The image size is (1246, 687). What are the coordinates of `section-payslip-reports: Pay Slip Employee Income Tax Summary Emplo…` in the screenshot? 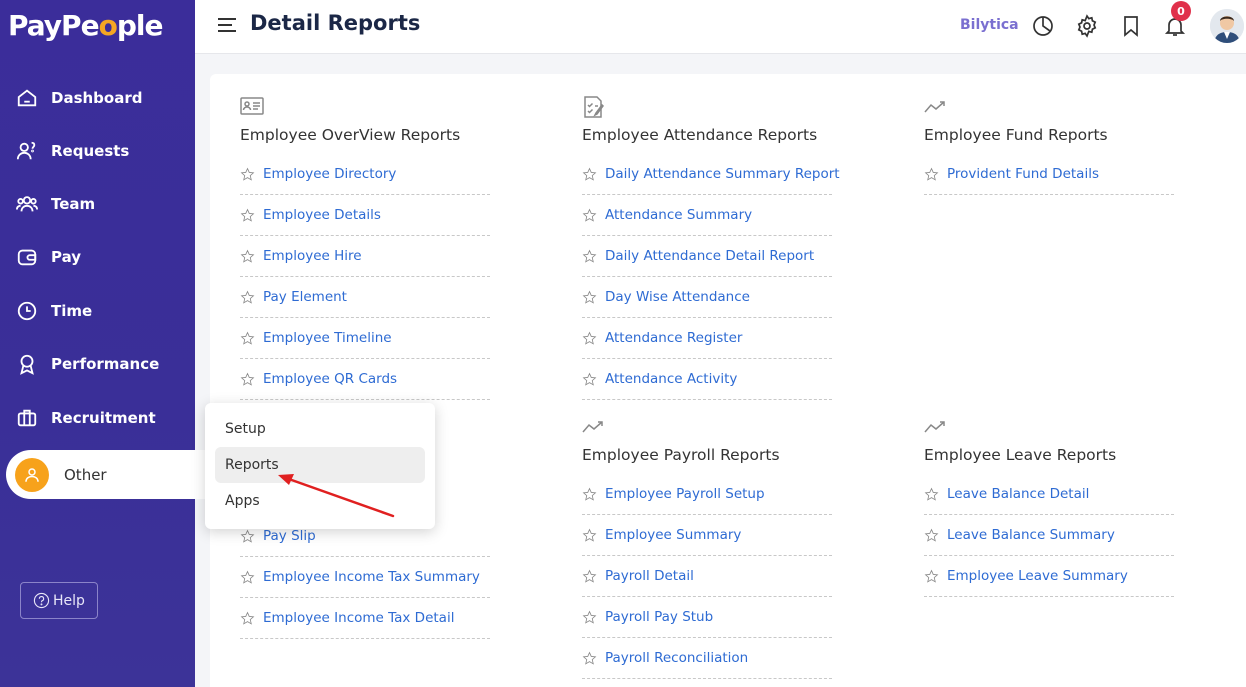 It's located at (365, 577).